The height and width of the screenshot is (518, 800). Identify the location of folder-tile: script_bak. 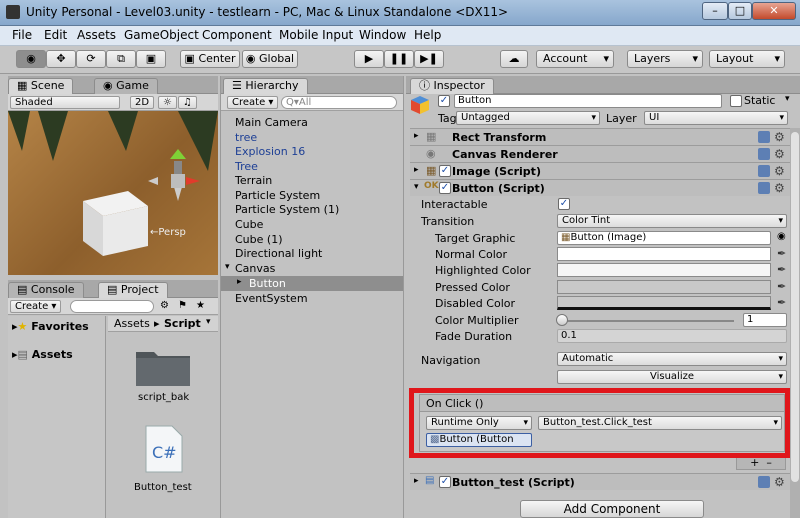
(164, 374).